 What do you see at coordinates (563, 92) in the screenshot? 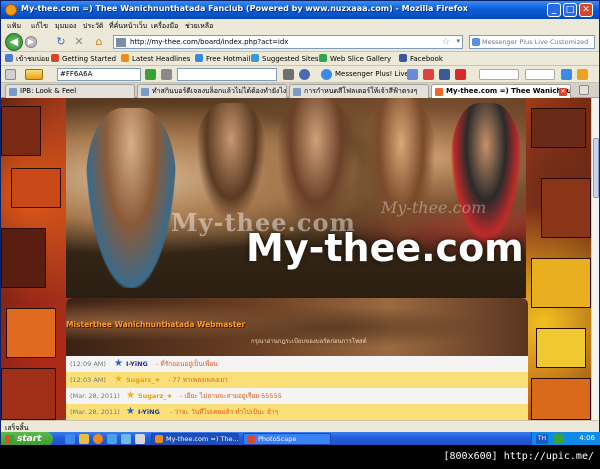
I see `tab-close-icon: ✕` at bounding box center [563, 92].